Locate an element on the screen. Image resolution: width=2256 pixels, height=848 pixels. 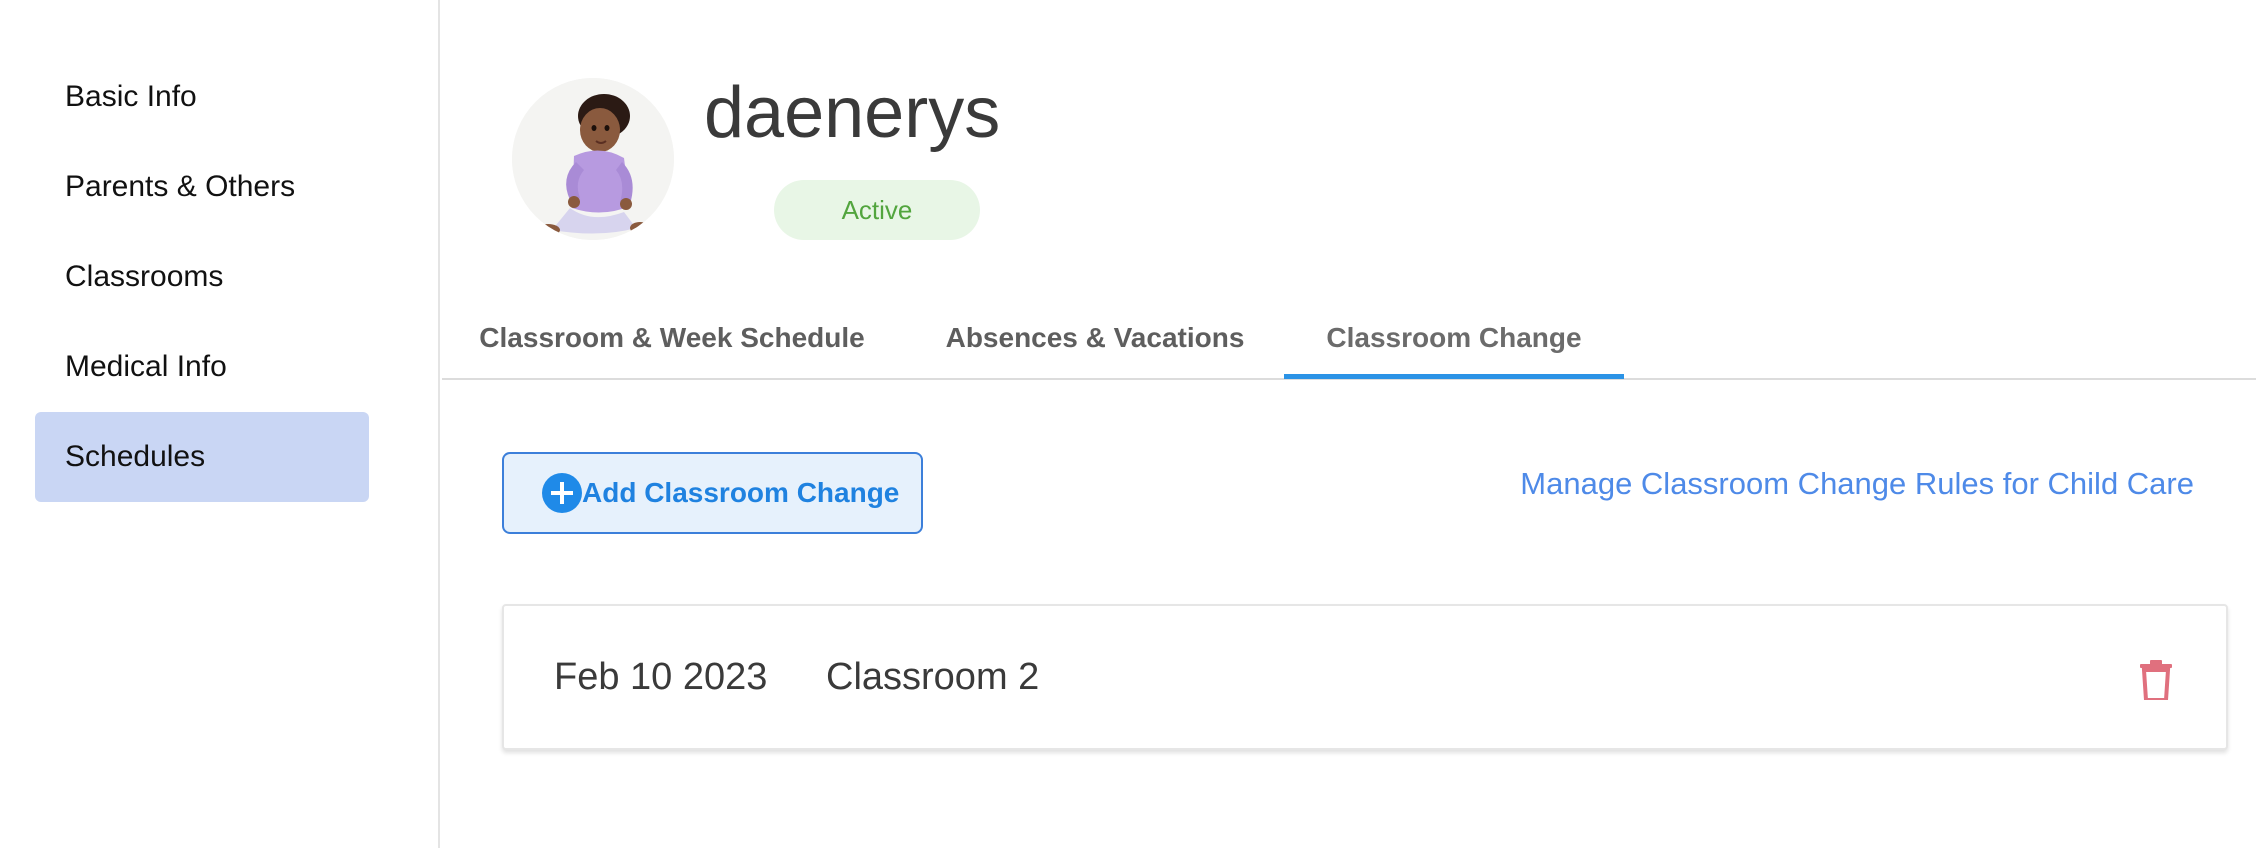
active-tab-indicator is located at coordinates (1454, 376).